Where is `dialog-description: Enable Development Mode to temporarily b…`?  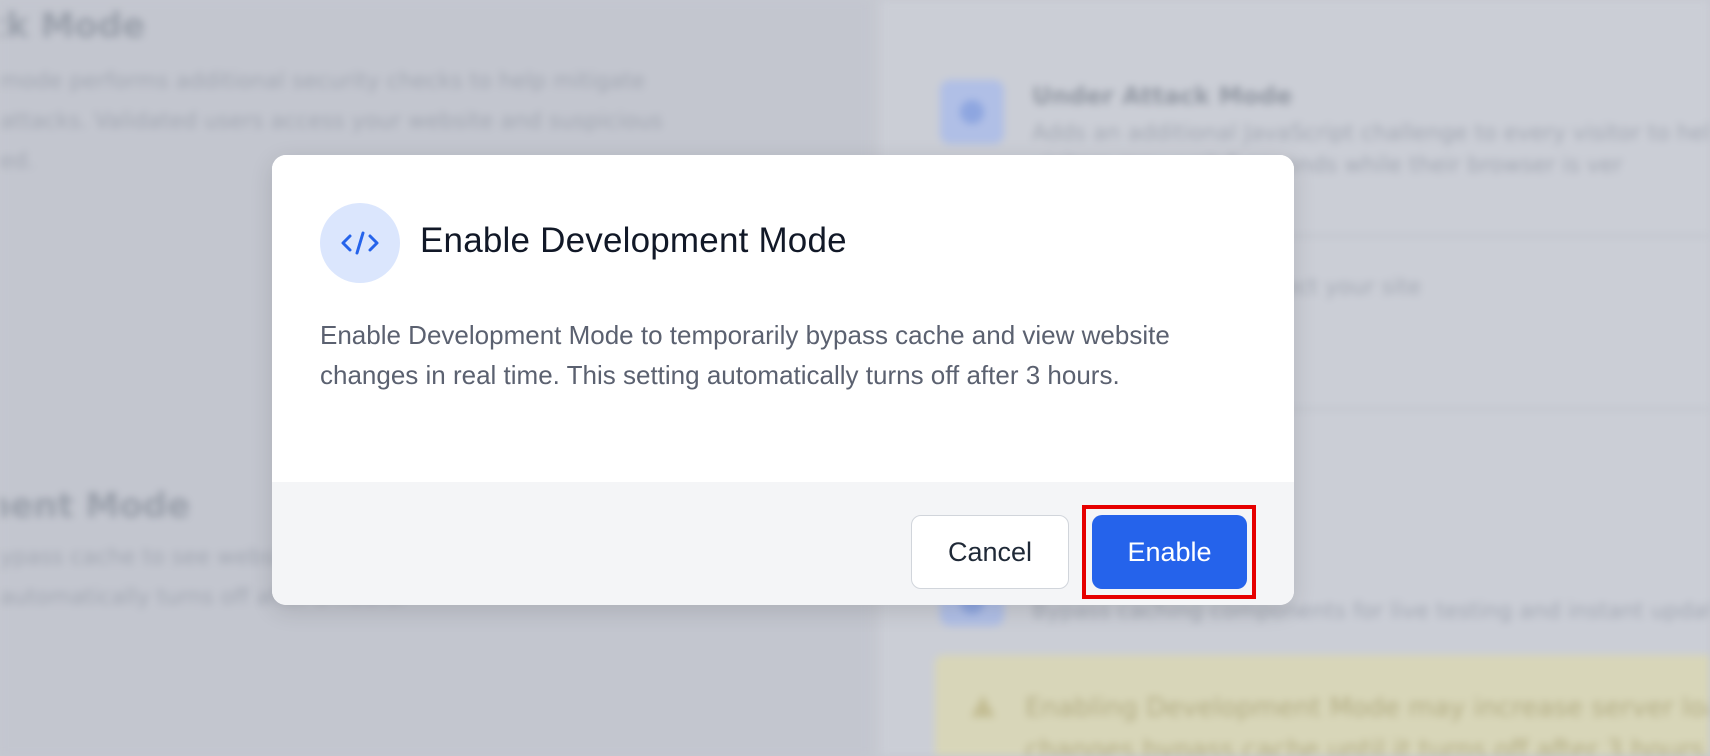 dialog-description: Enable Development Mode to temporarily b… is located at coordinates (745, 355).